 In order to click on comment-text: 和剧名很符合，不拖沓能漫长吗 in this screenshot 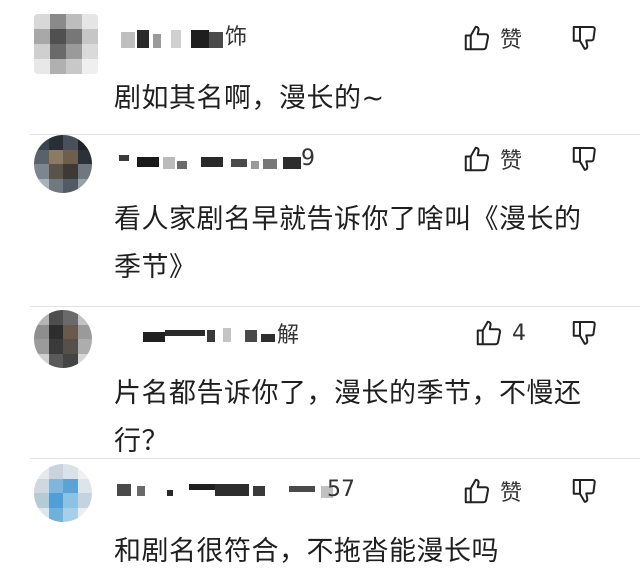, I will do `click(306, 551)`.